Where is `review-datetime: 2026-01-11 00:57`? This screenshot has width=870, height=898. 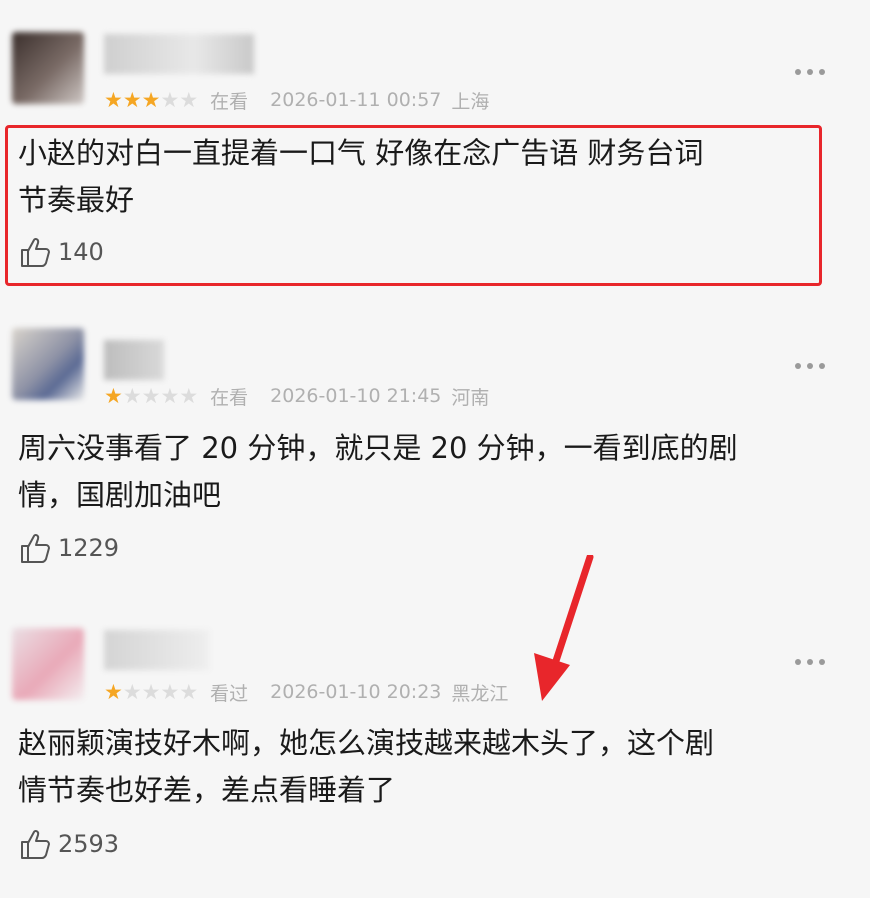 review-datetime: 2026-01-11 00:57 is located at coordinates (356, 100).